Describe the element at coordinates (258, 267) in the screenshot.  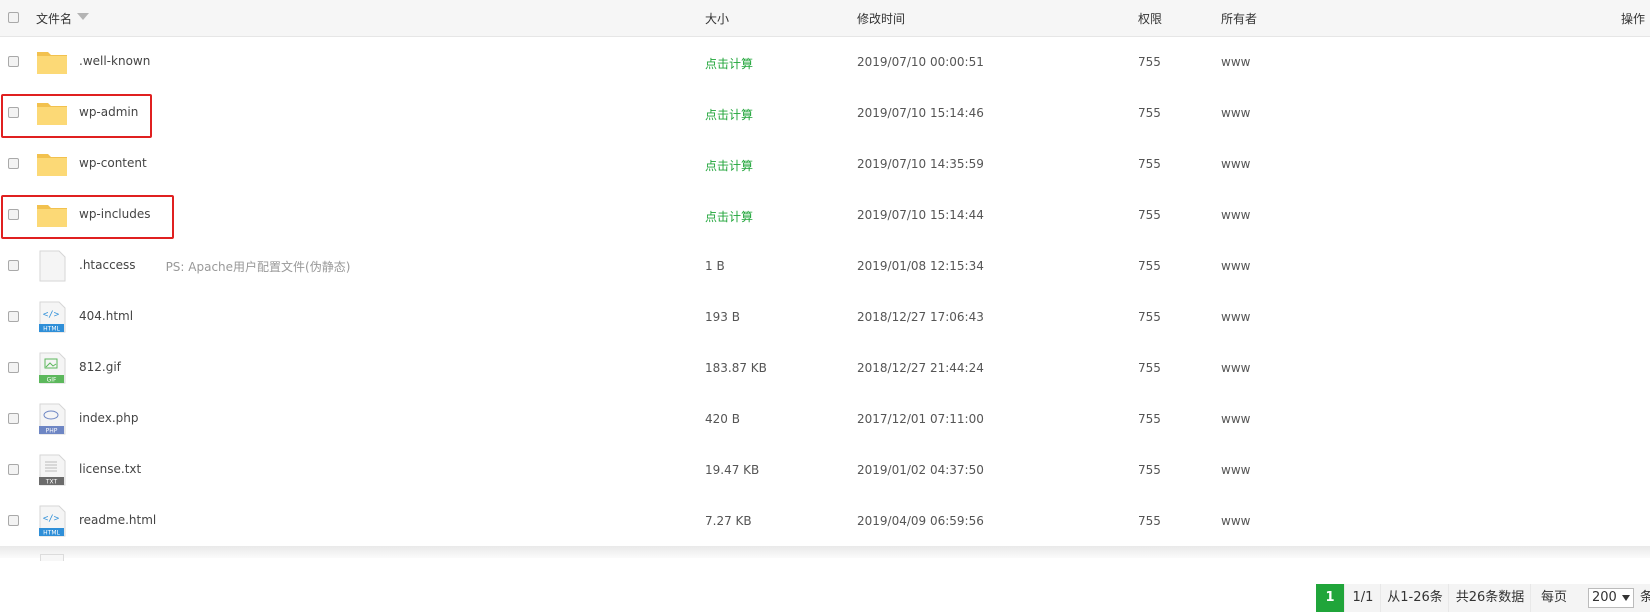
I see `file-note: PS: Apache用户配置文件(伪静态)` at that location.